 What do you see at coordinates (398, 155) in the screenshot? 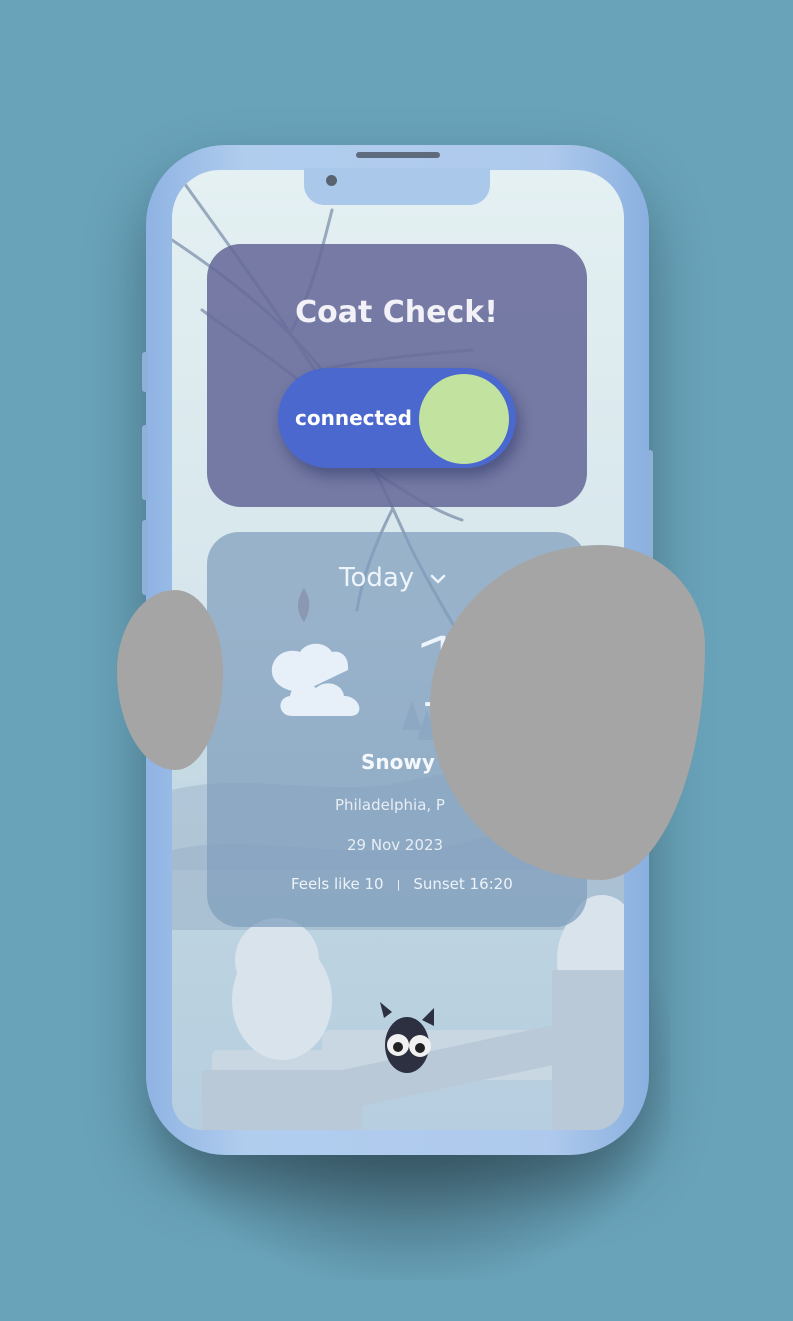
I see `speaker-grille` at bounding box center [398, 155].